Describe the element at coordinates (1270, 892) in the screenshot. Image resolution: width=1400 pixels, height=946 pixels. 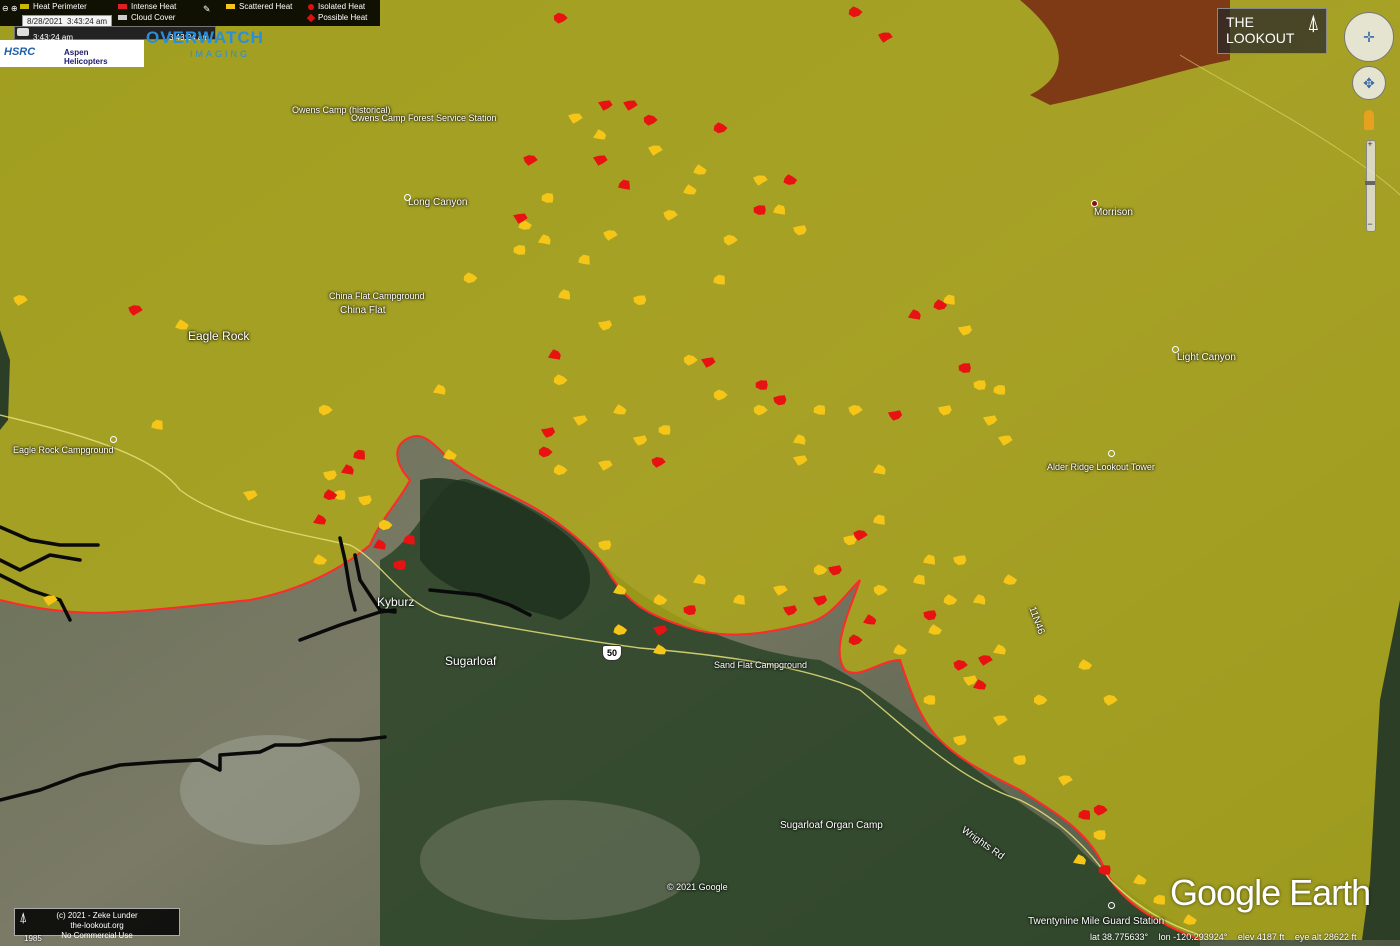
I see `google-earth-logo: Google Earth` at that location.